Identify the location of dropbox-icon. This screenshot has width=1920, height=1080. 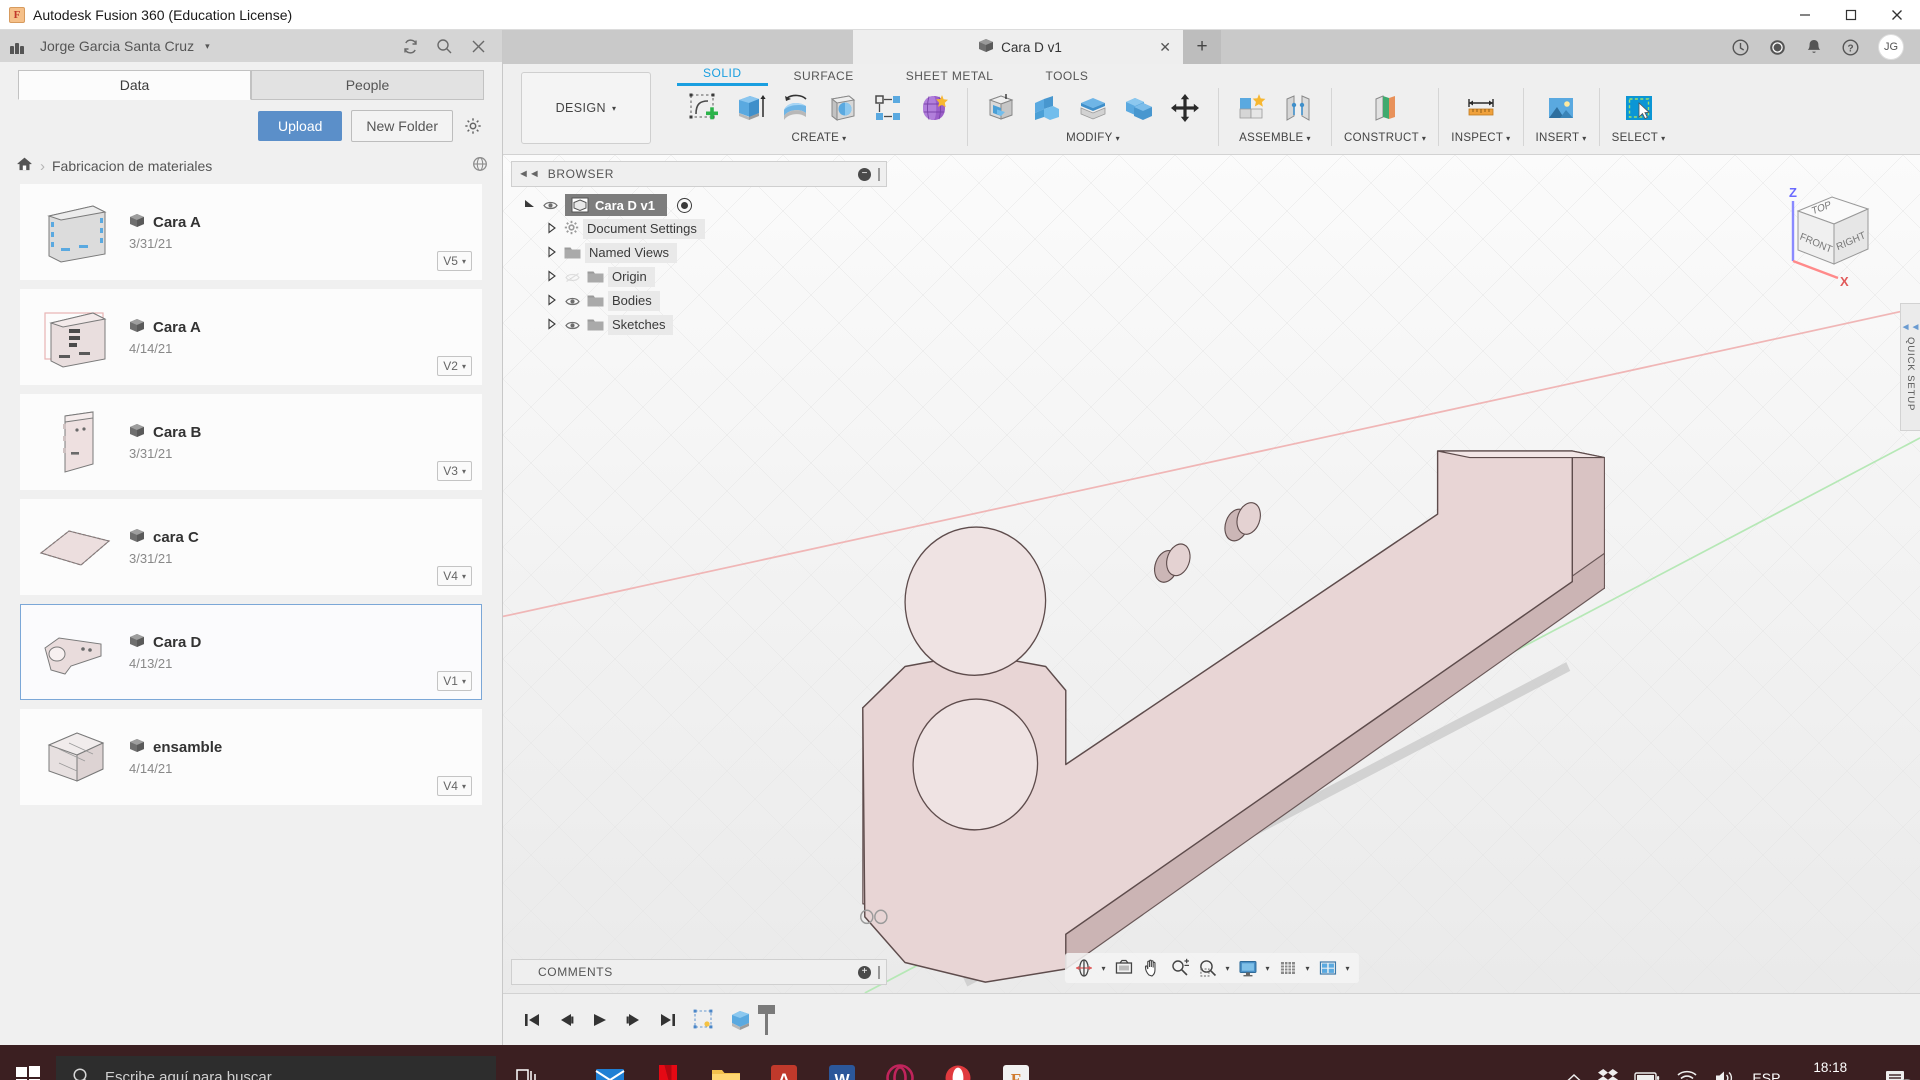
(1608, 1074).